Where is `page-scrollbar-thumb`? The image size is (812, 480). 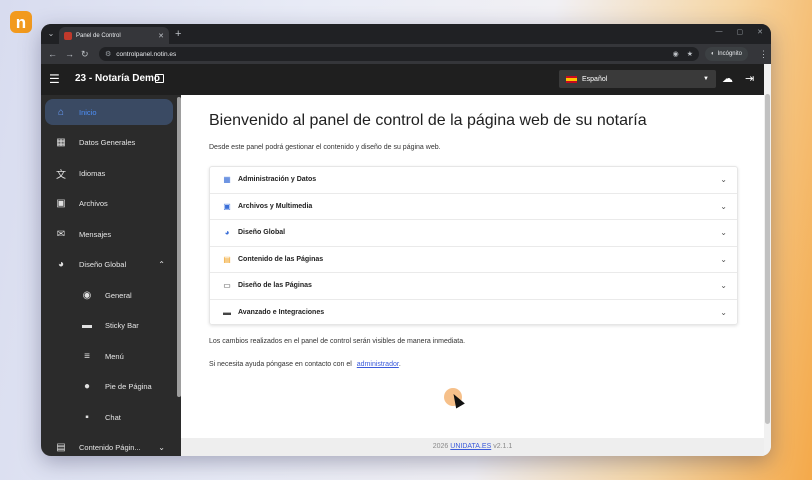
page-scrollbar-thumb is located at coordinates (767, 259).